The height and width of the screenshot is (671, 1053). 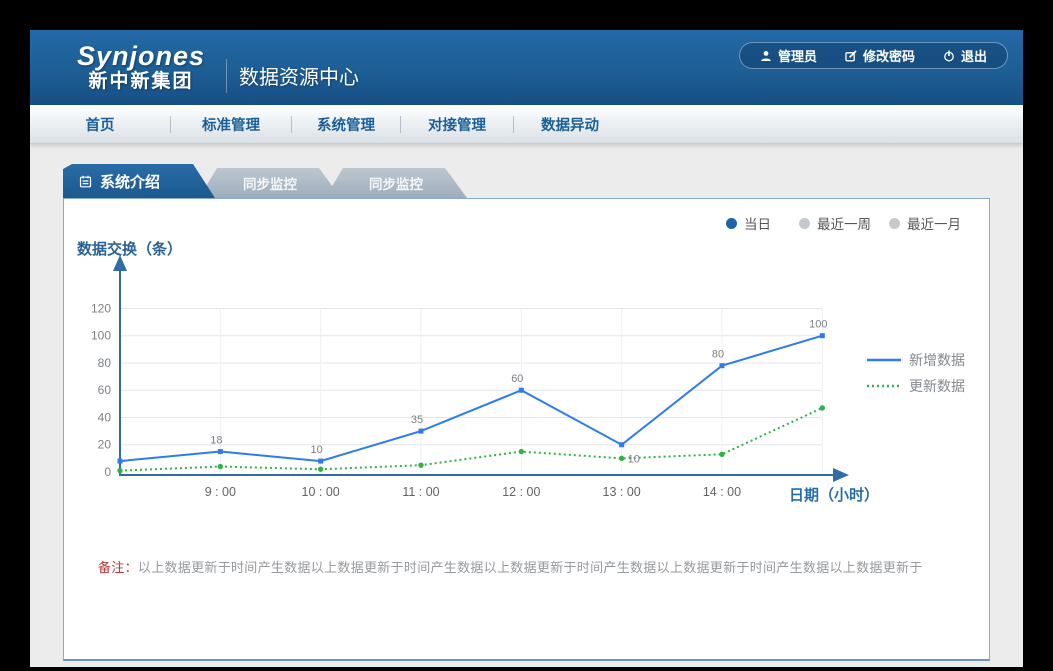 I want to click on svg-text: 20, so click(x=105, y=445).